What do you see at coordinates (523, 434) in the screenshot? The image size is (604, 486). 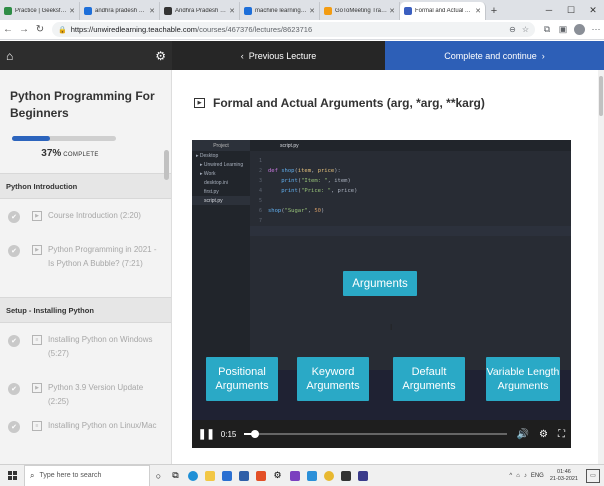 I see `volume-icon: 🔊` at bounding box center [523, 434].